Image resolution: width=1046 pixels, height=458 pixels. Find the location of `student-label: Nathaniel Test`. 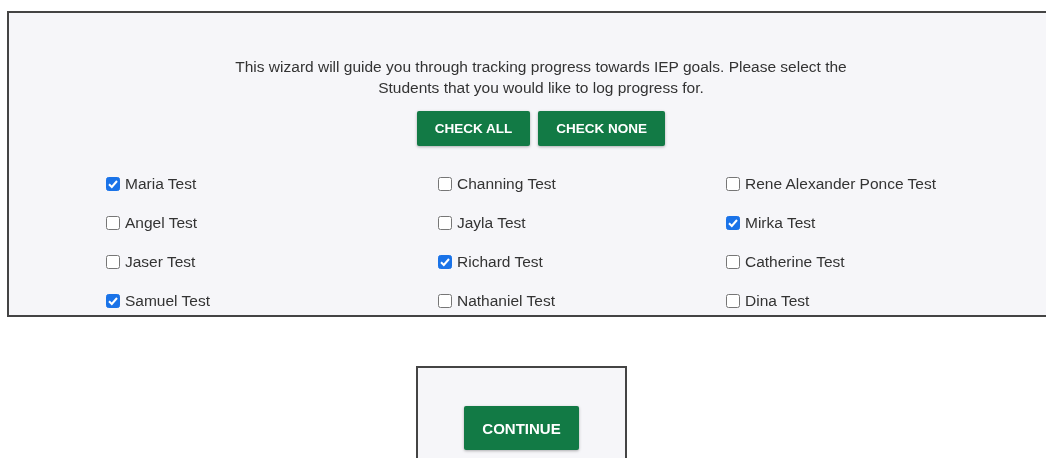

student-label: Nathaniel Test is located at coordinates (506, 300).